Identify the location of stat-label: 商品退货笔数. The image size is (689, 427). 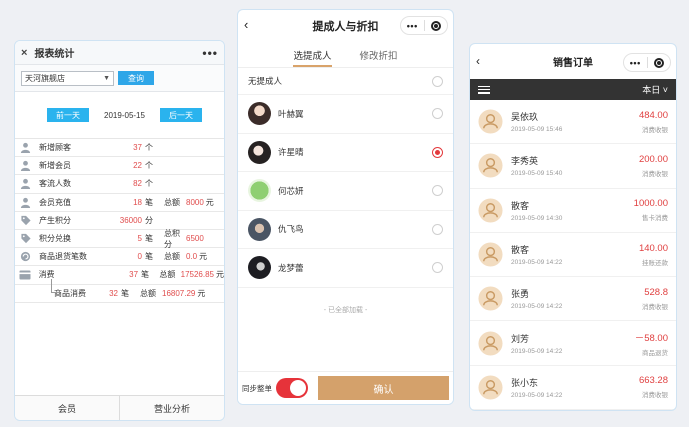
(63, 257).